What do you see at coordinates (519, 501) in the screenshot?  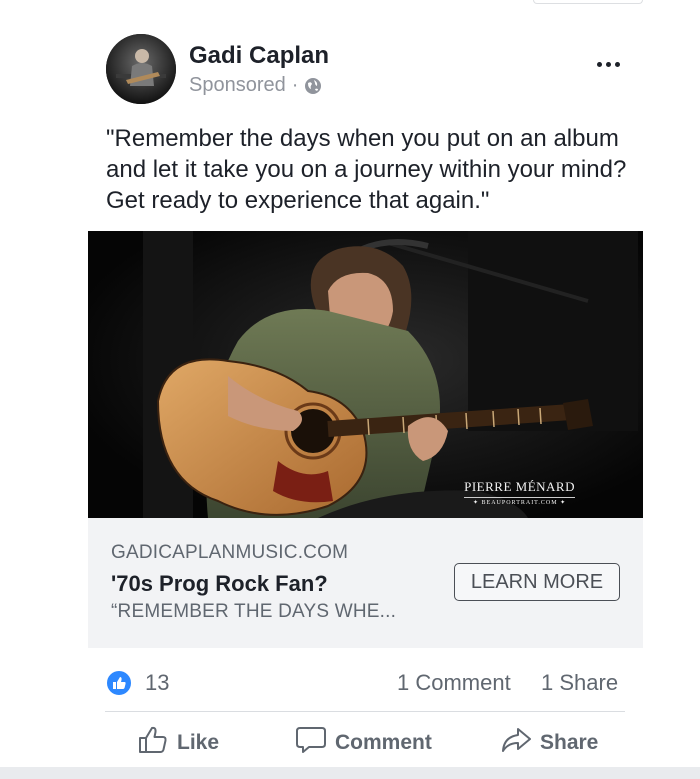 I see `photo-credit-site: ✦ BEAUPORTRAIT.COM ✦` at bounding box center [519, 501].